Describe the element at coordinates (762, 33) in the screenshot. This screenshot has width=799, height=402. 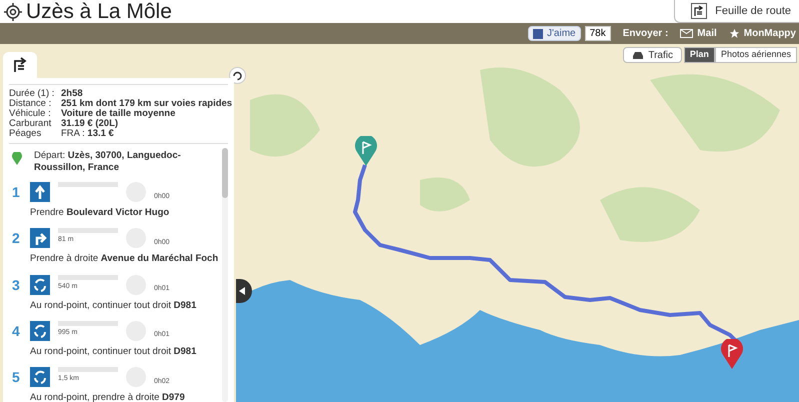
I see `mymappy-link: MonMappy` at that location.